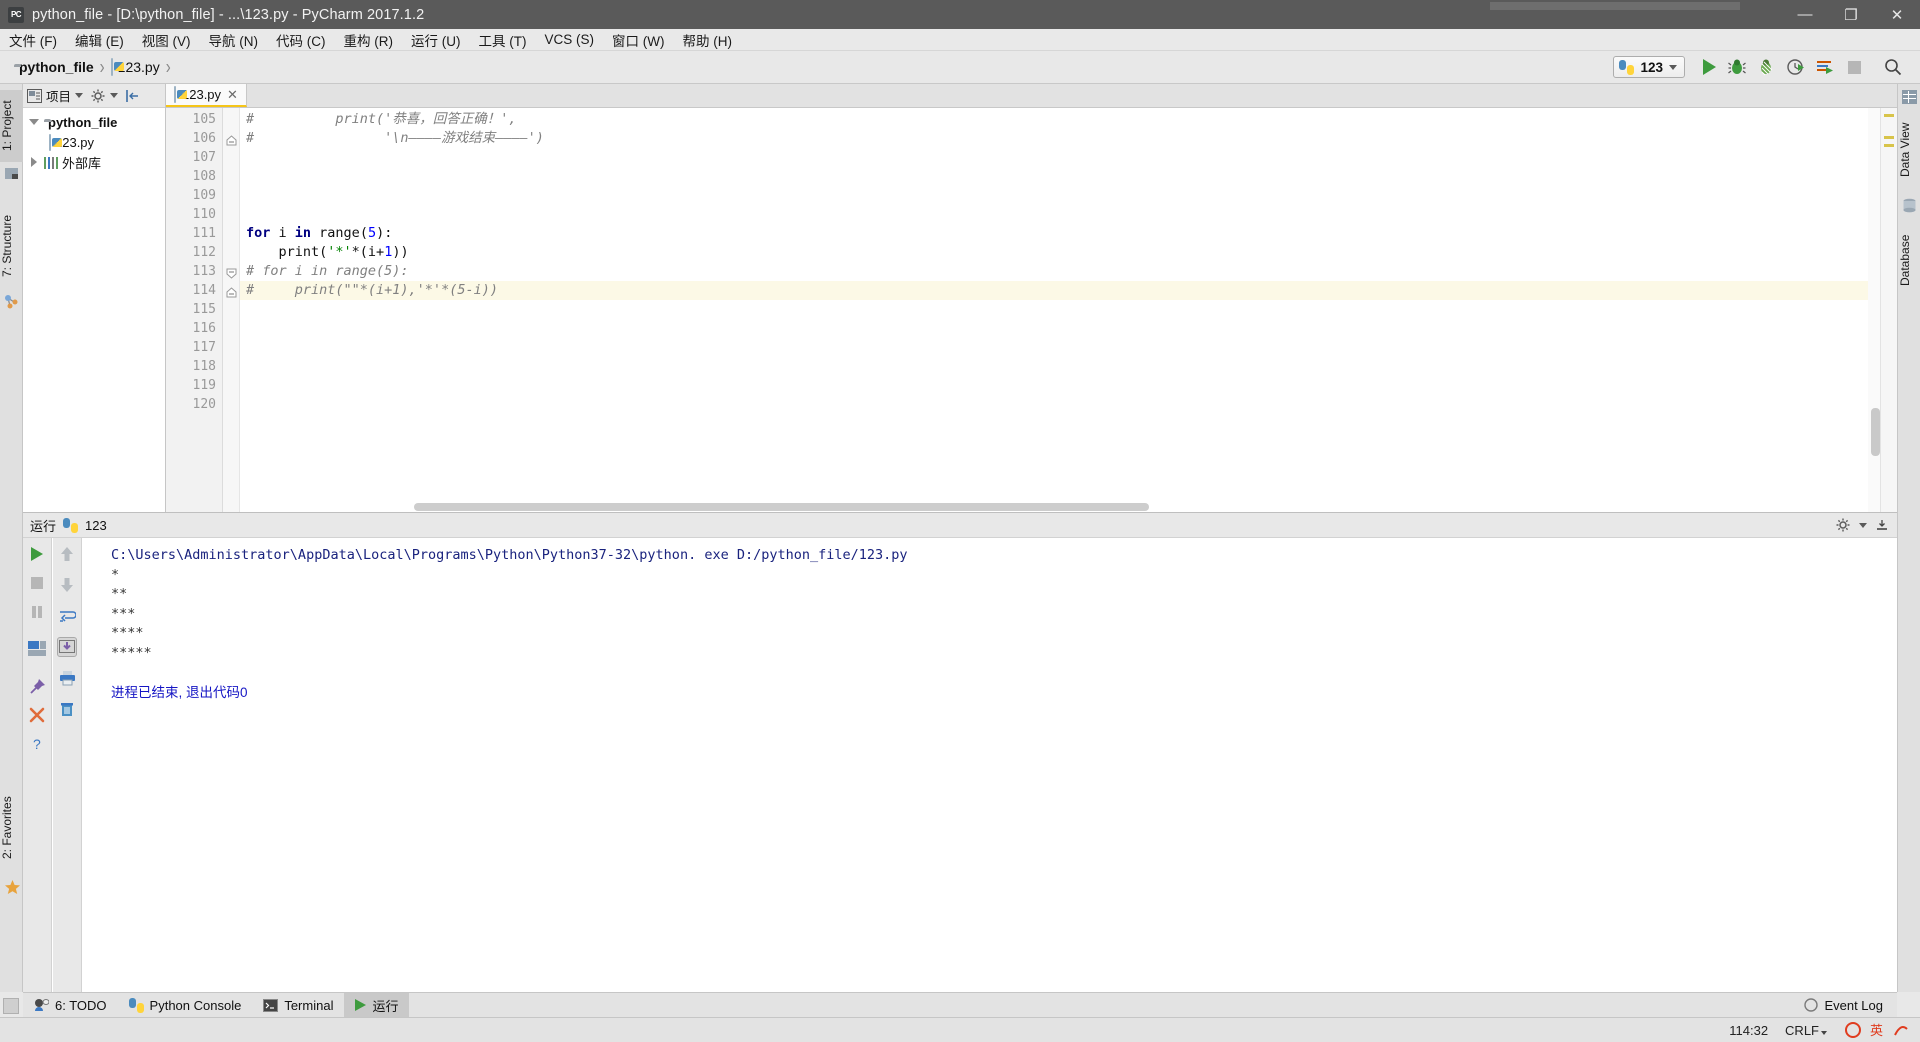 The image size is (1920, 1042). Describe the element at coordinates (166, 40) in the screenshot. I see `menu-item-view: 视图 (V)` at that location.